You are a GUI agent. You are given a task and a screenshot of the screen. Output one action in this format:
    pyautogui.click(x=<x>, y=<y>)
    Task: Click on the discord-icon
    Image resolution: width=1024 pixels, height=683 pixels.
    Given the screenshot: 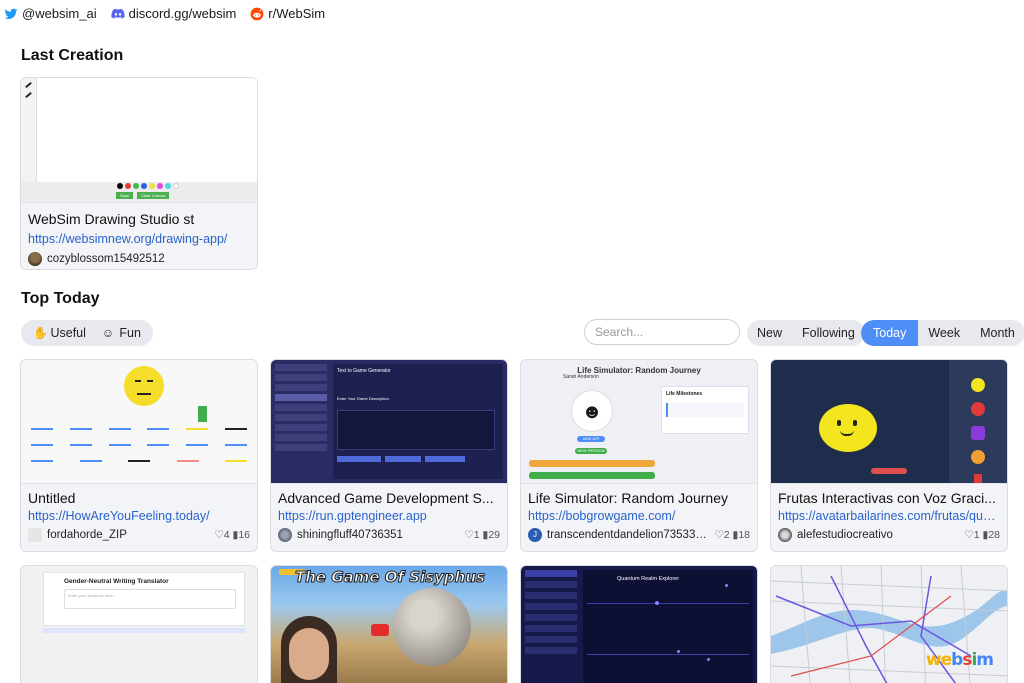 What is the action you would take?
    pyautogui.click(x=117, y=13)
    